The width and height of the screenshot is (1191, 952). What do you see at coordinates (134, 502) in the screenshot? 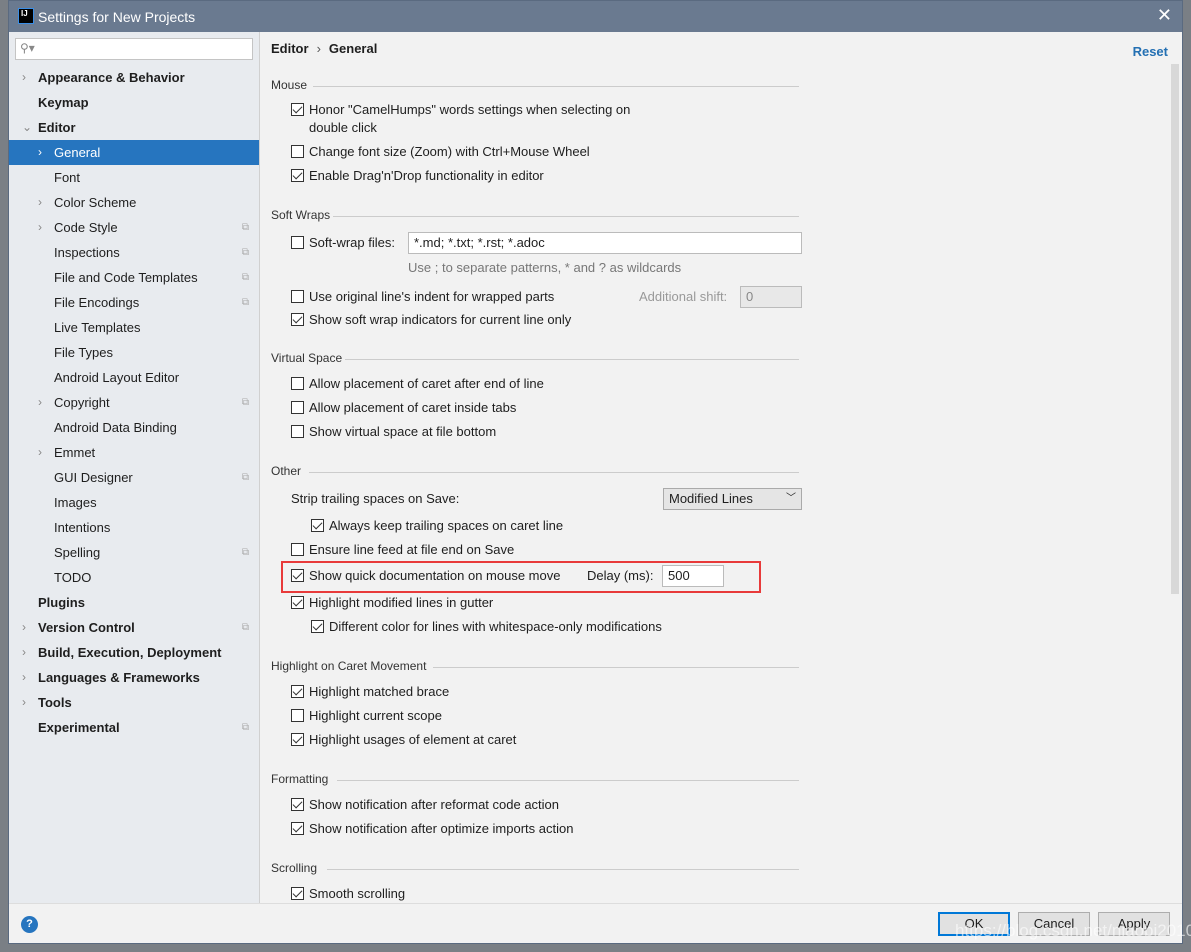
I see `sidebar-item-images: Images` at bounding box center [134, 502].